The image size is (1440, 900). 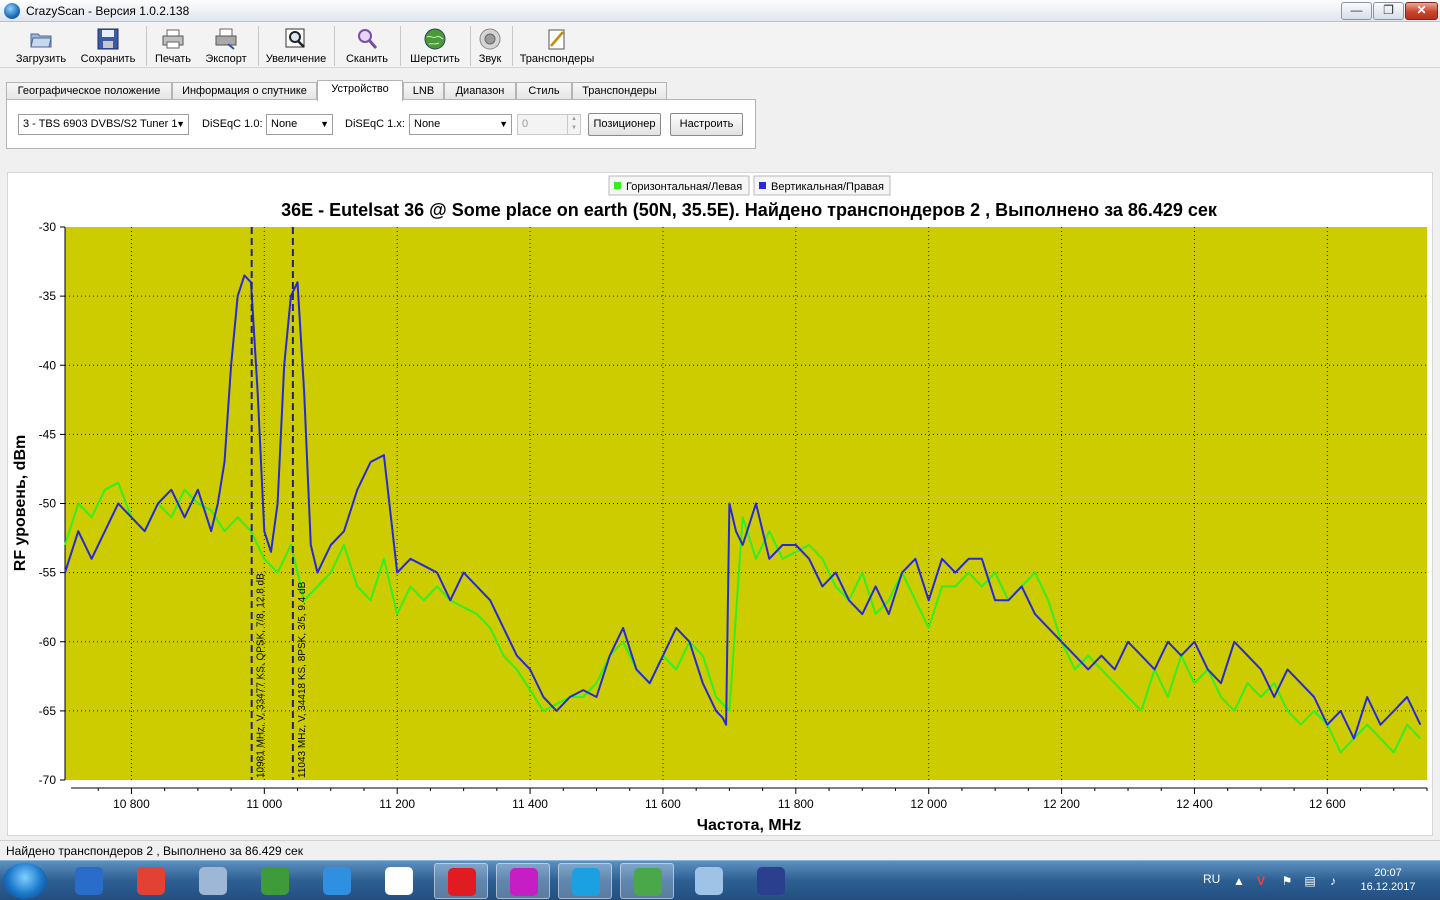 I want to click on save-button: Сохранить, so click(x=108, y=46).